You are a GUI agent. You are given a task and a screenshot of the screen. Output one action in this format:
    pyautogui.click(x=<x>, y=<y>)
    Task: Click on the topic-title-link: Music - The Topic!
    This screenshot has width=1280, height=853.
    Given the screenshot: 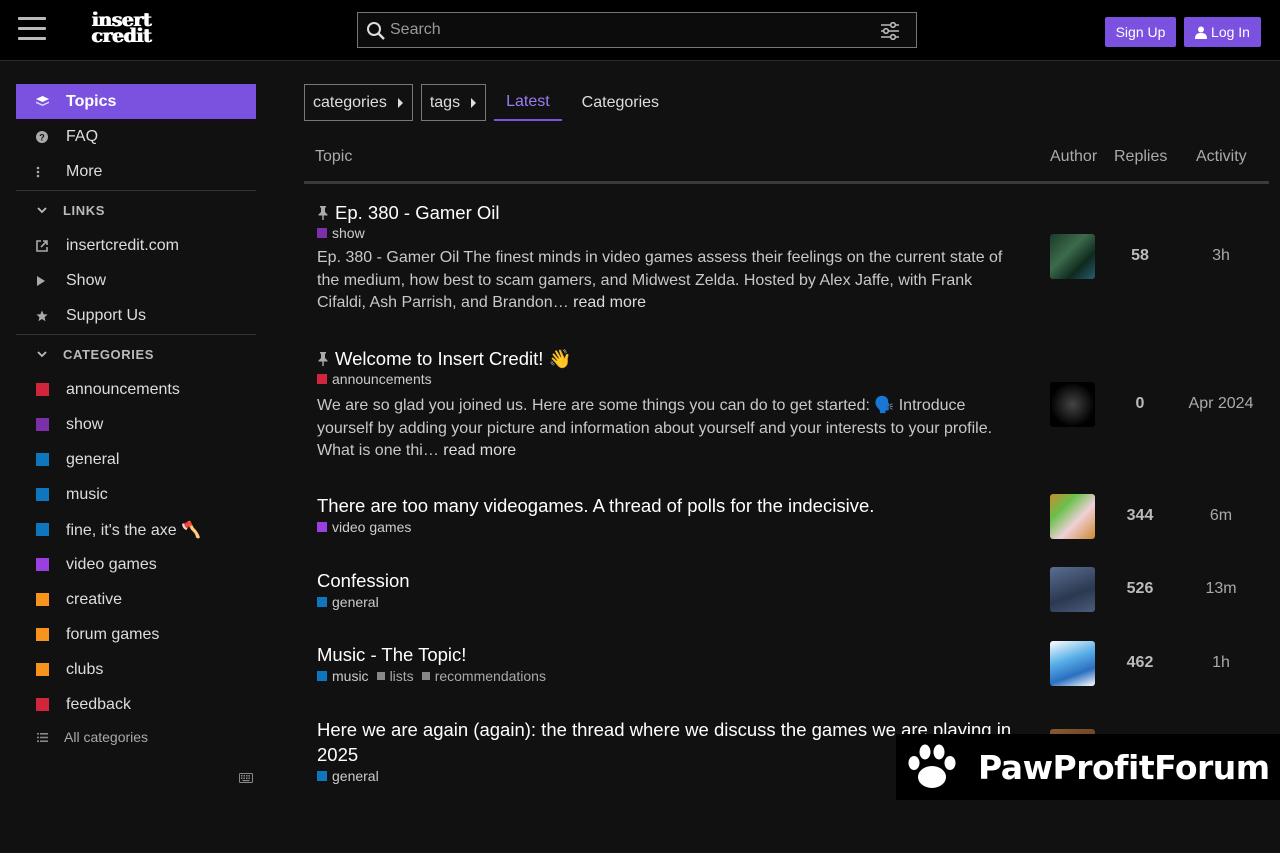 What is the action you would take?
    pyautogui.click(x=667, y=654)
    